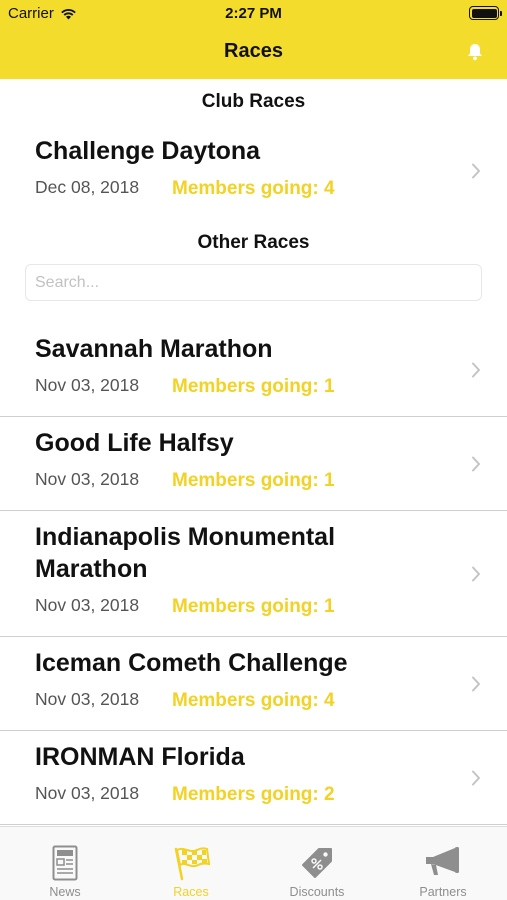 This screenshot has width=507, height=900. What do you see at coordinates (485, 13) in the screenshot?
I see `battery-icon` at bounding box center [485, 13].